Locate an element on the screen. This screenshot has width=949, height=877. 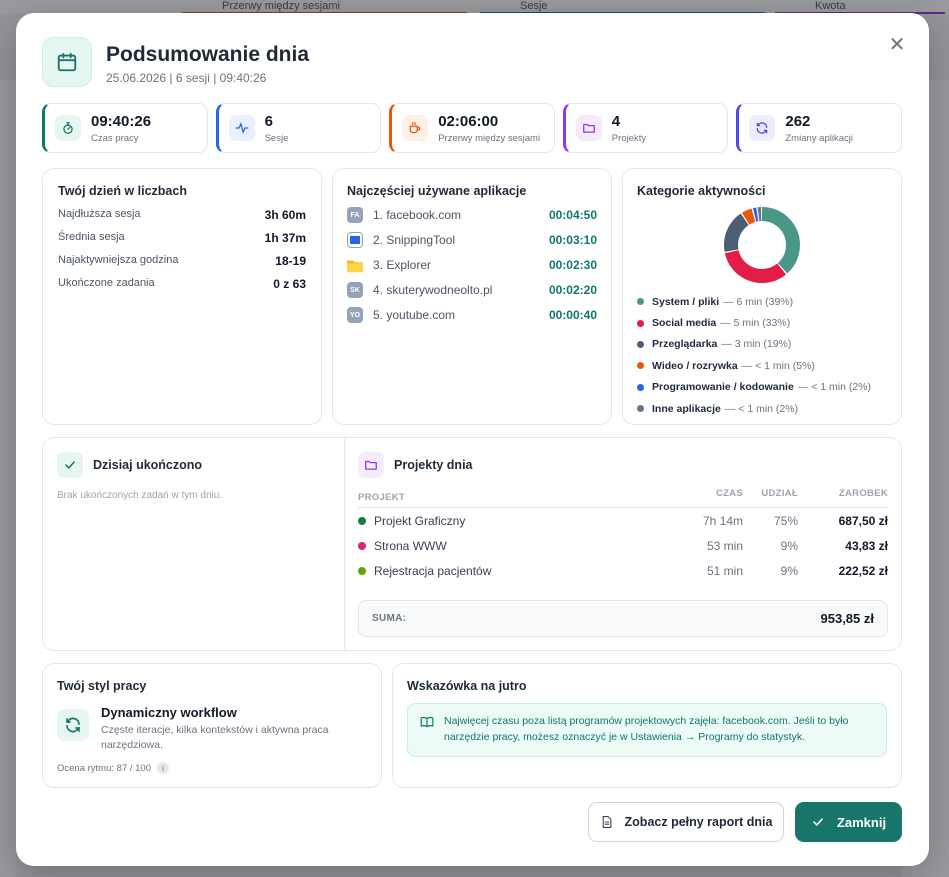
stat-sessions: 6 Sesje is located at coordinates (298, 128).